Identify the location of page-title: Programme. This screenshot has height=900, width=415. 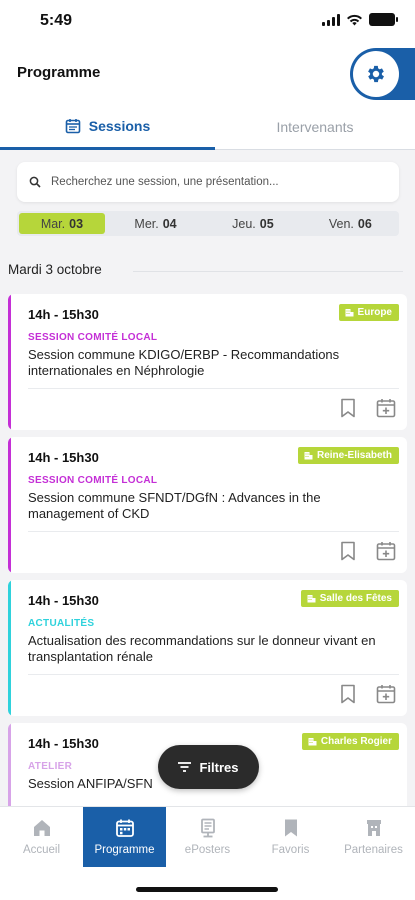
(59, 72).